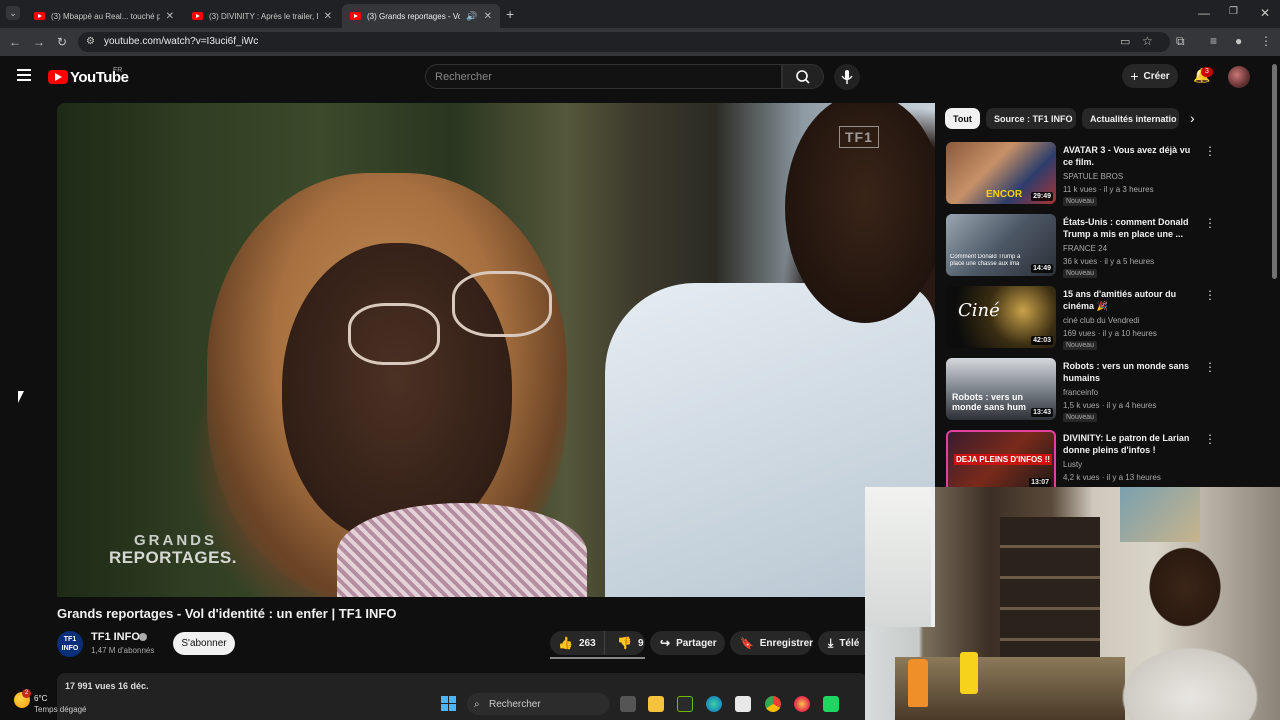  Describe the element at coordinates (628, 704) in the screenshot. I see `task-view-icon` at that location.